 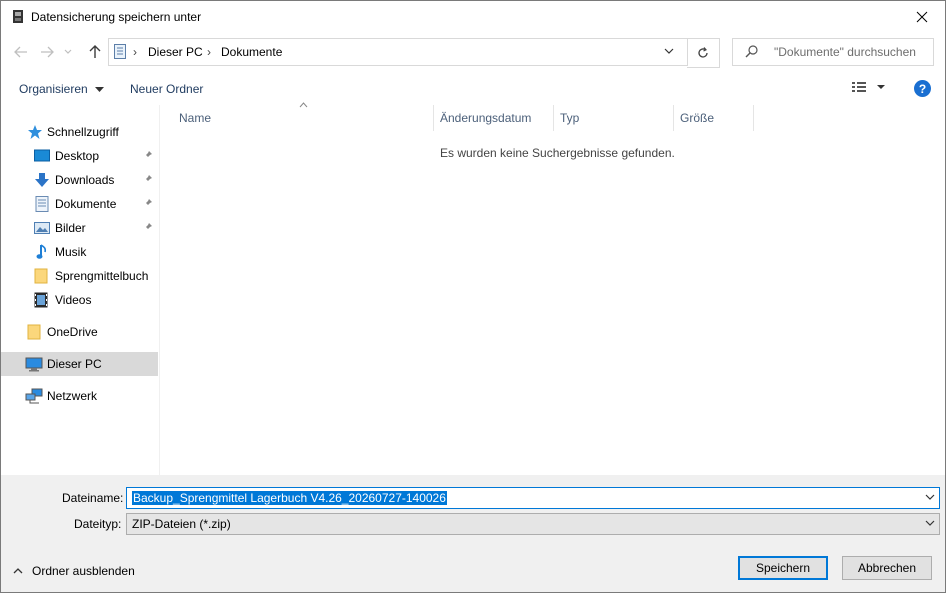 I want to click on refresh-button, so click(x=703, y=53).